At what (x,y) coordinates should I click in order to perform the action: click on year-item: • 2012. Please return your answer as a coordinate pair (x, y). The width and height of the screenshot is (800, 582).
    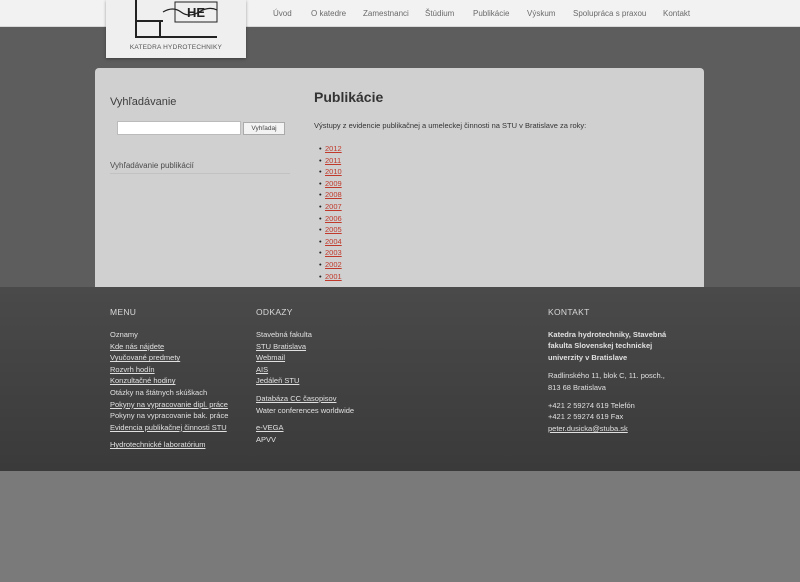
    Looking at the image, I should click on (330, 149).